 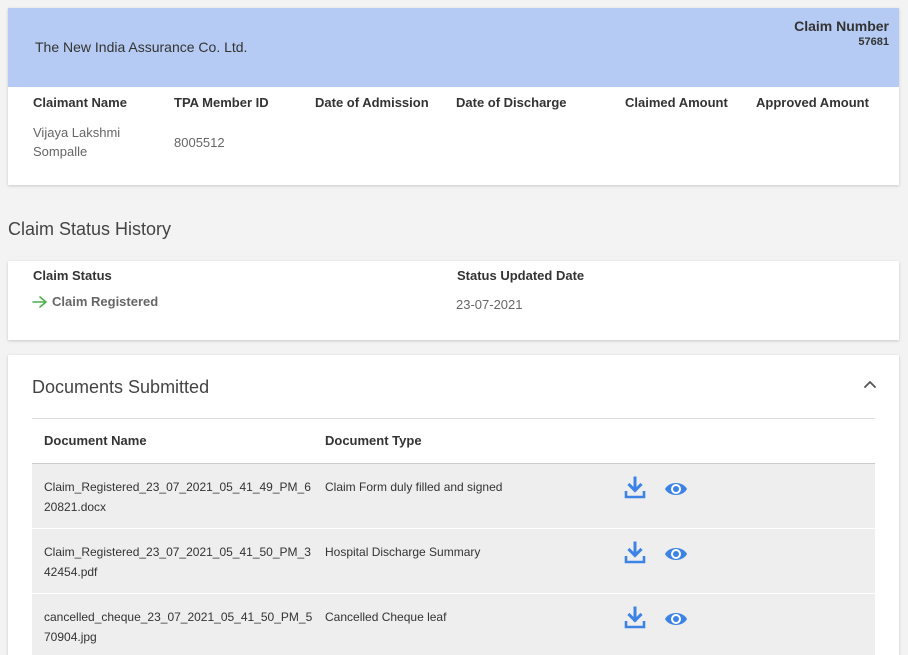 What do you see at coordinates (841, 26) in the screenshot?
I see `claim-number-label: Claim Number` at bounding box center [841, 26].